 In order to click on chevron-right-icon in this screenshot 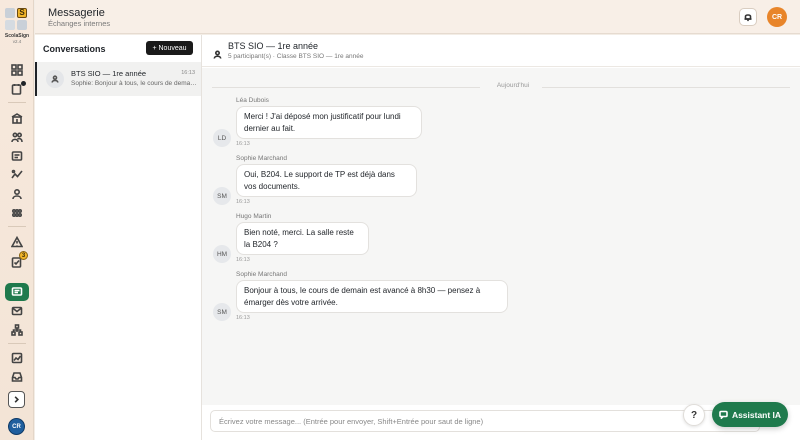, I will do `click(16, 399)`.